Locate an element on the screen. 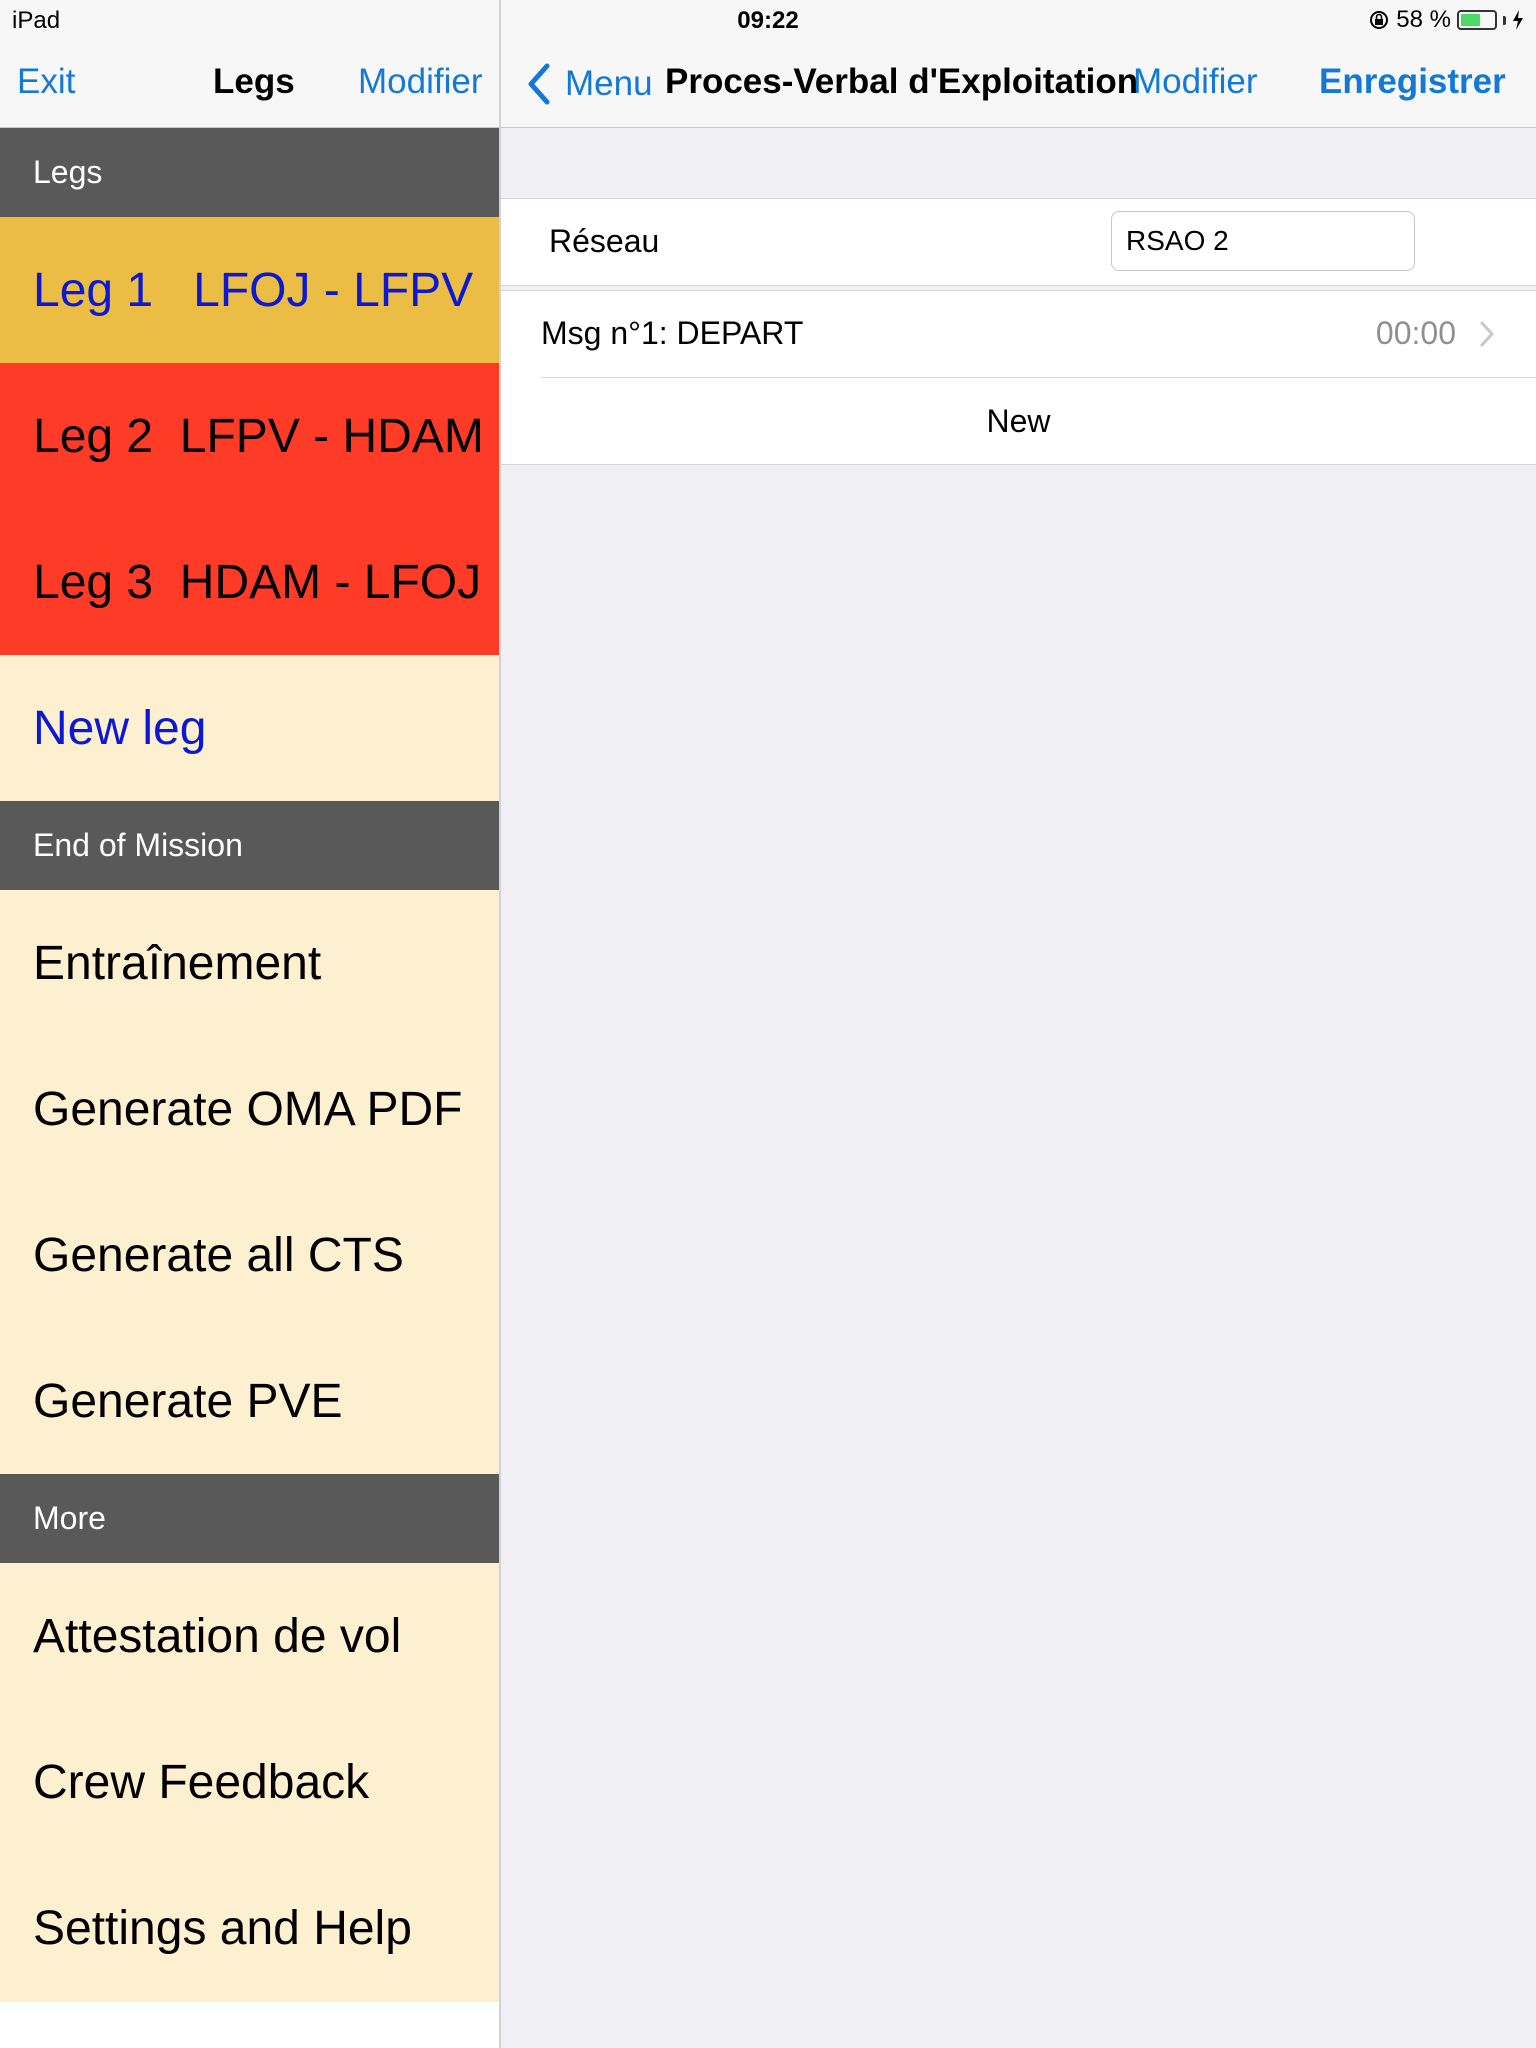  reseau-field-row: Réseau is located at coordinates (1018, 242).